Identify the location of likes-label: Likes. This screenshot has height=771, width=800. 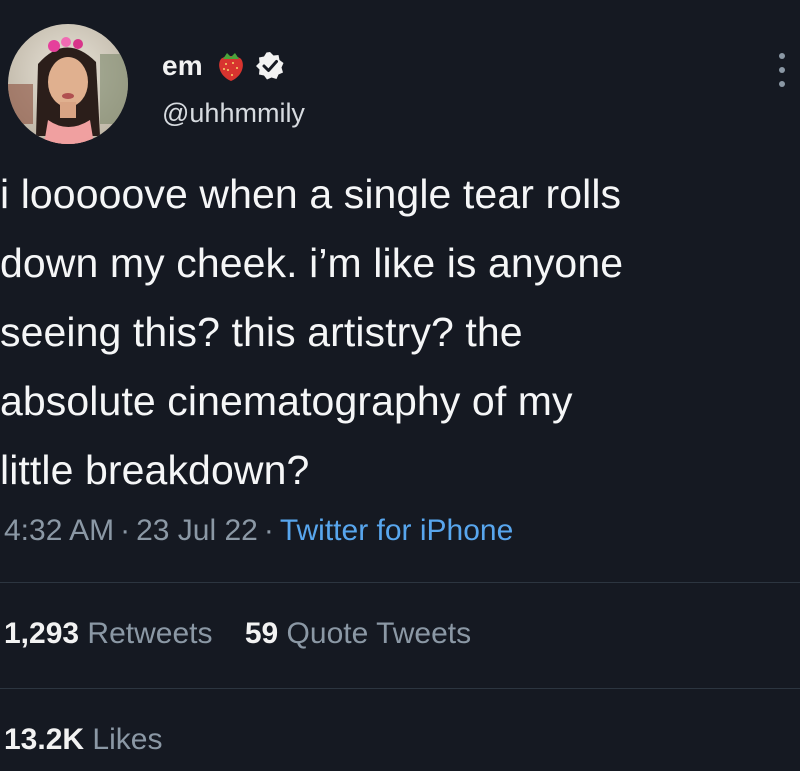
(127, 739).